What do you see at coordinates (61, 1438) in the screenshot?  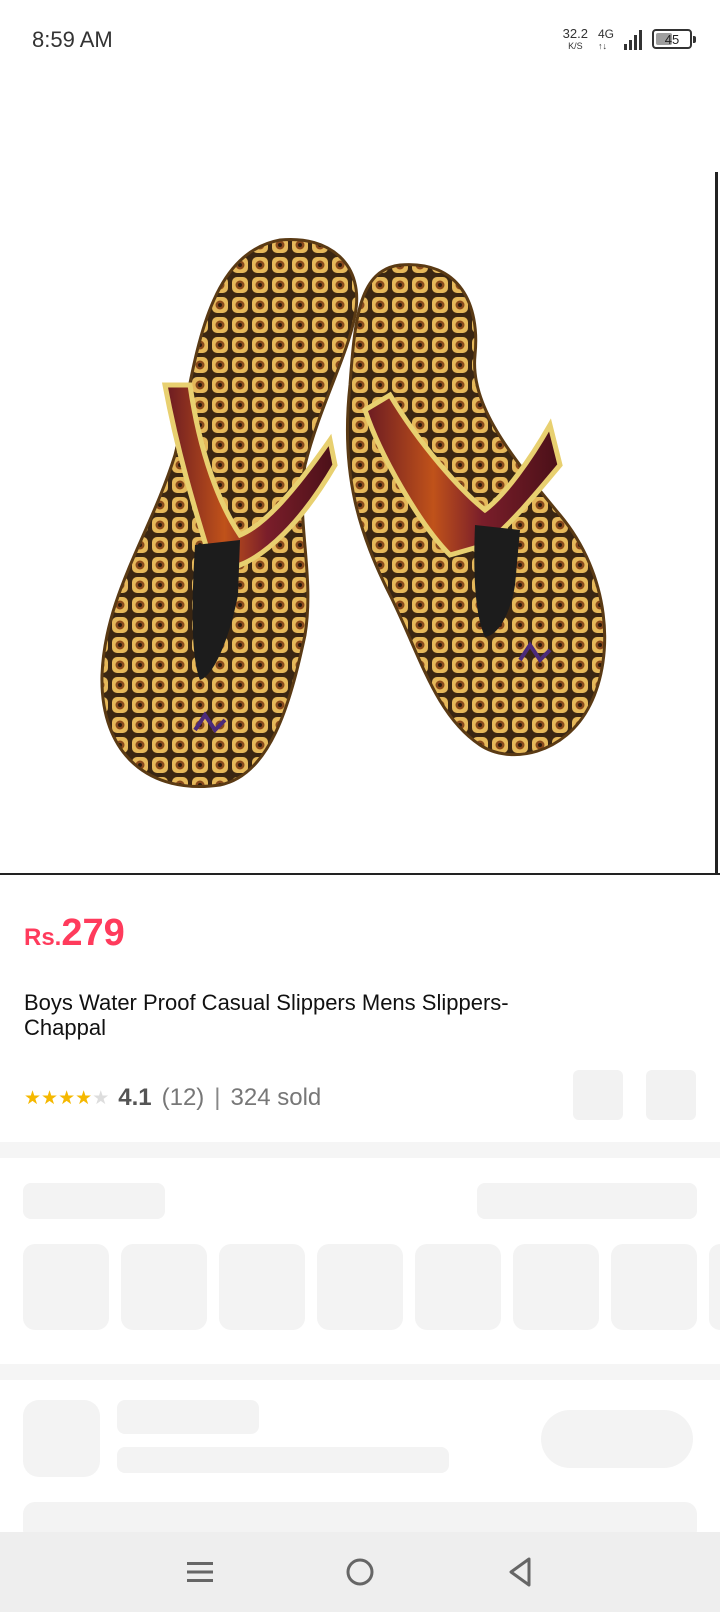 I see `placeholder-store-logo` at bounding box center [61, 1438].